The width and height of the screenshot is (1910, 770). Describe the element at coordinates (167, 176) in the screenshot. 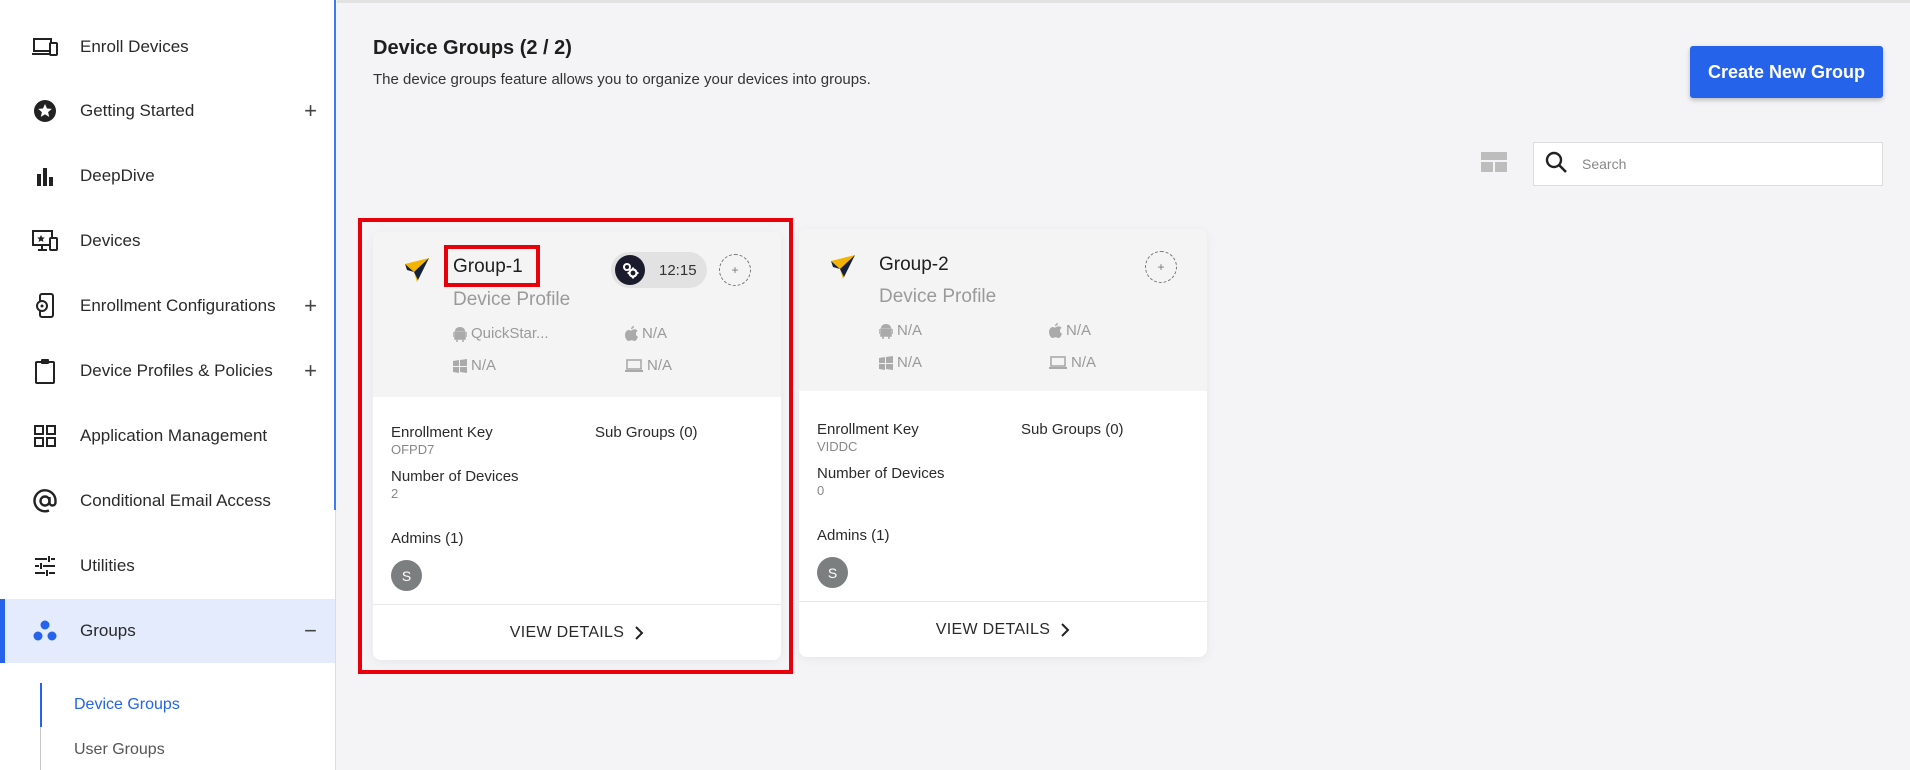

I see `sidebar-item-deepdive: DeepDive` at that location.